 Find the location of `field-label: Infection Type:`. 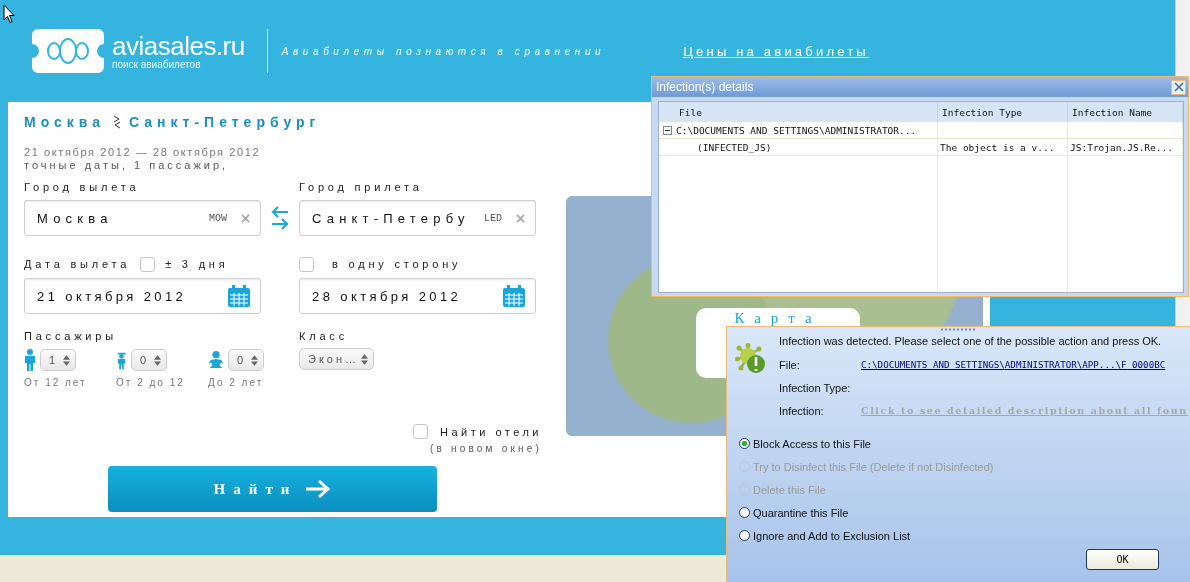

field-label: Infection Type: is located at coordinates (815, 387).